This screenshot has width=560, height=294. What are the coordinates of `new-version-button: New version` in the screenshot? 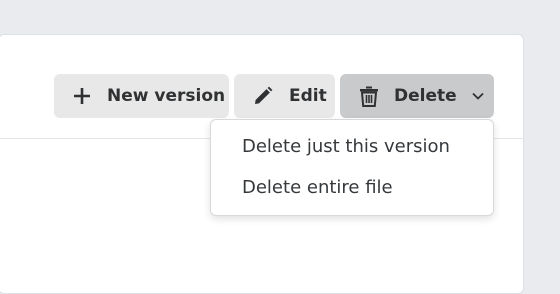 It's located at (141, 96).